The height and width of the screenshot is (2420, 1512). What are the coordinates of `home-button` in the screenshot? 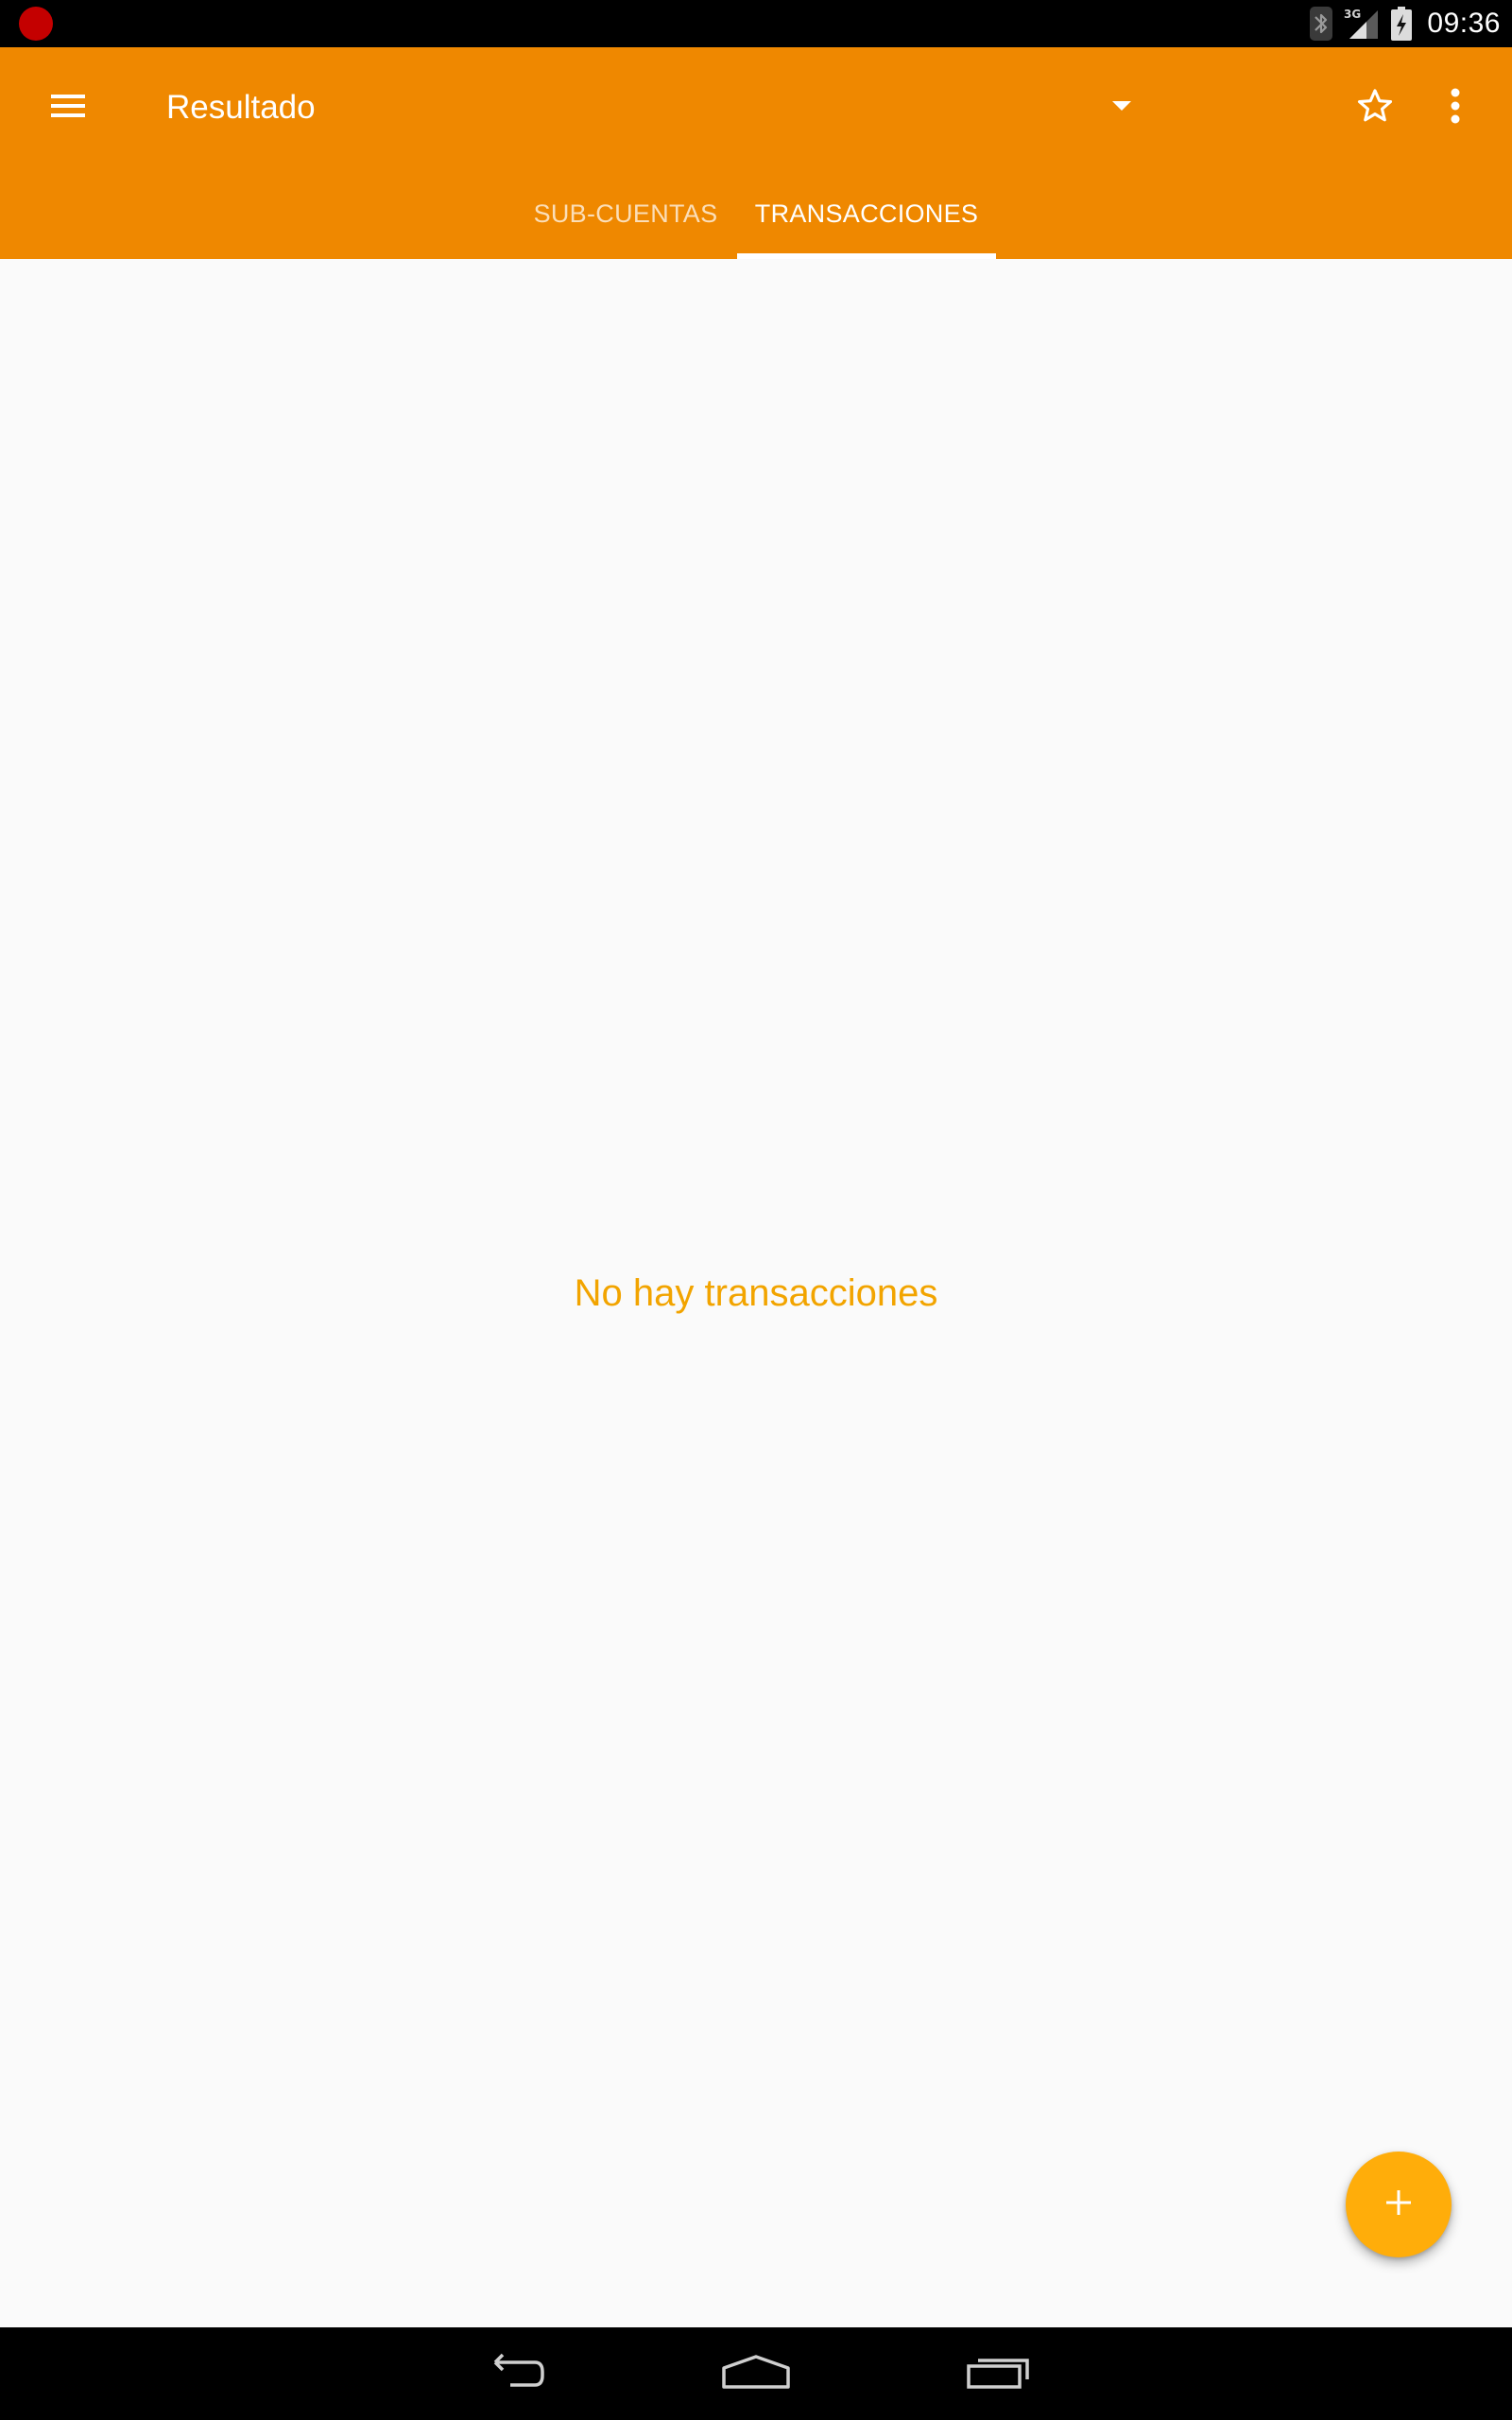 It's located at (756, 2373).